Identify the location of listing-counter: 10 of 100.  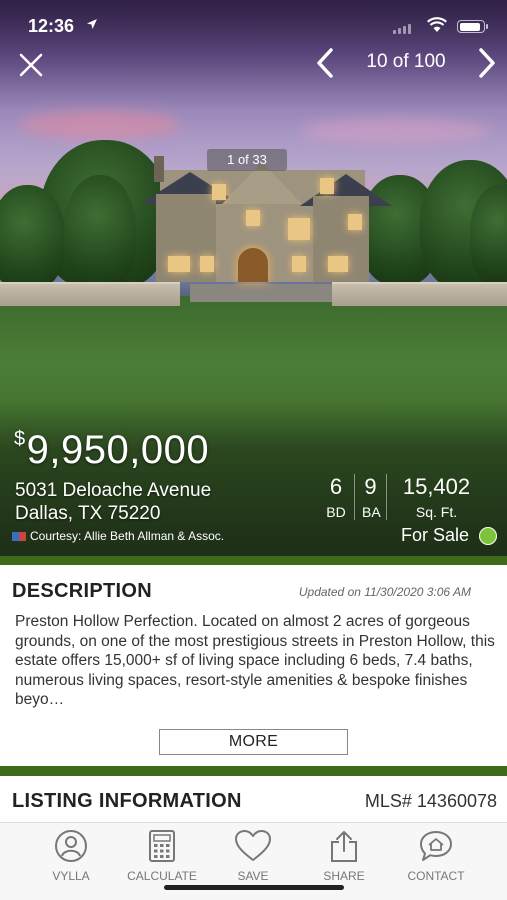
(406, 61).